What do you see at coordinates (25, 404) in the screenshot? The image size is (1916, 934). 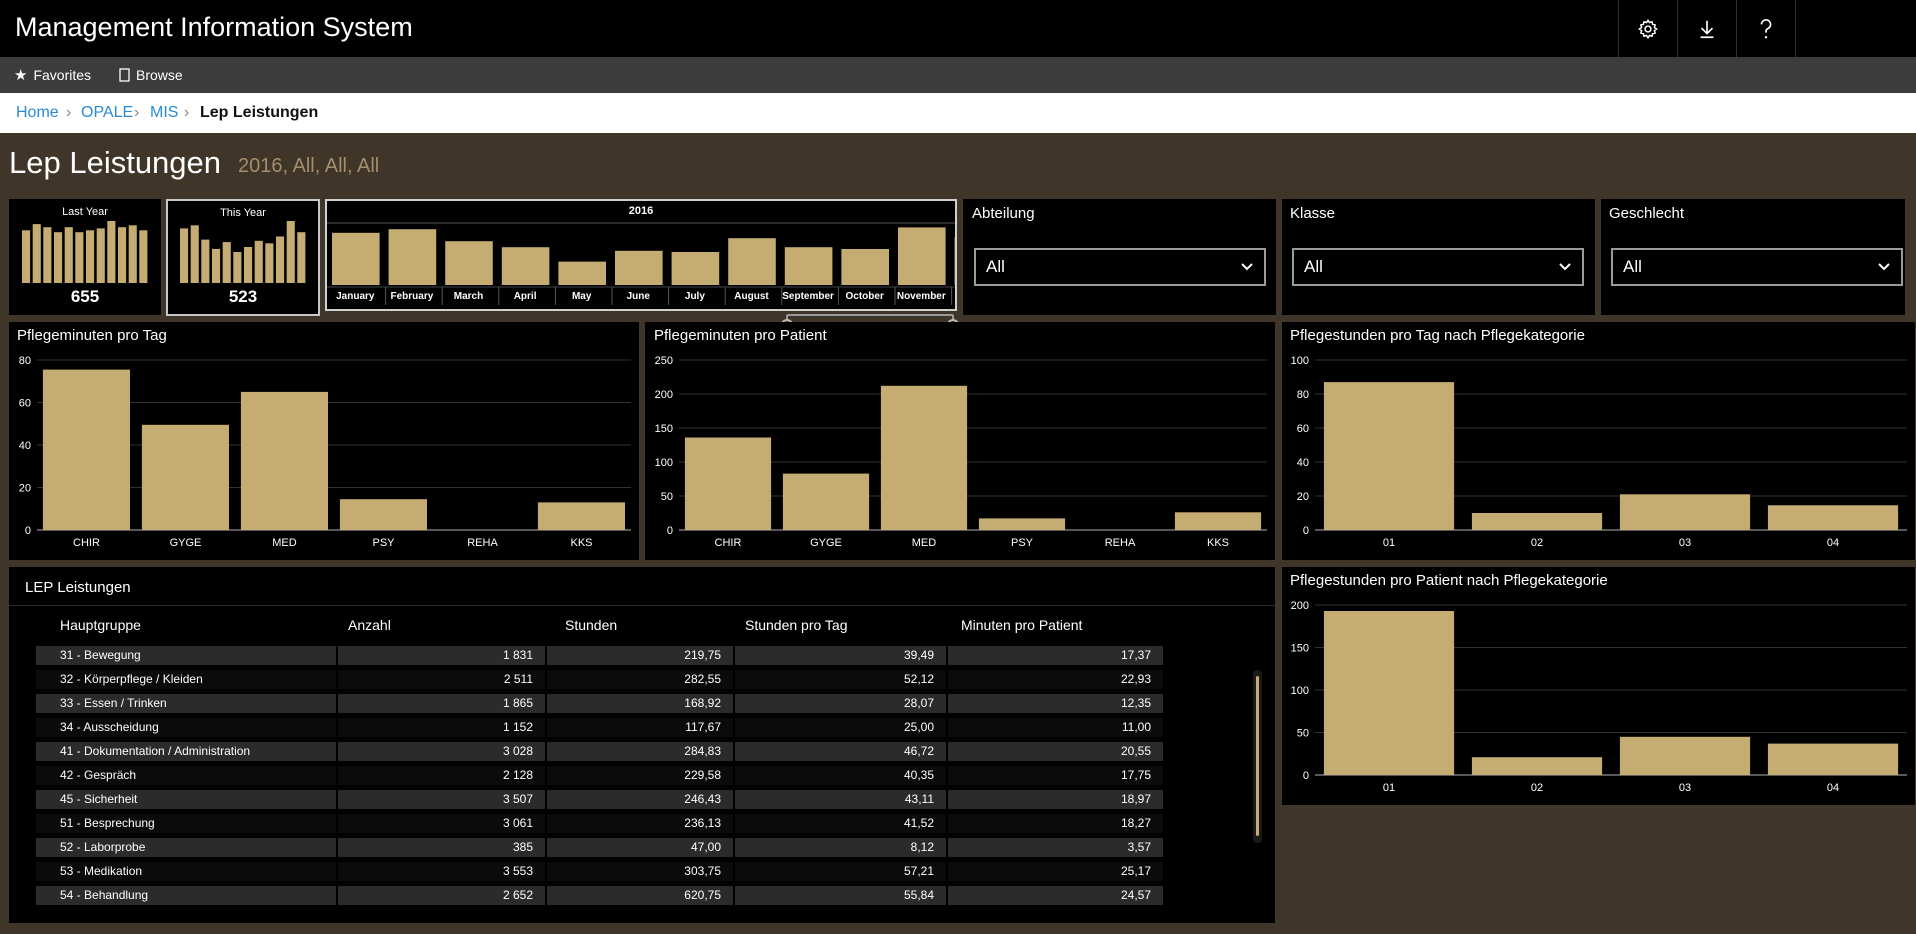 I see `y-tick-label: 60` at bounding box center [25, 404].